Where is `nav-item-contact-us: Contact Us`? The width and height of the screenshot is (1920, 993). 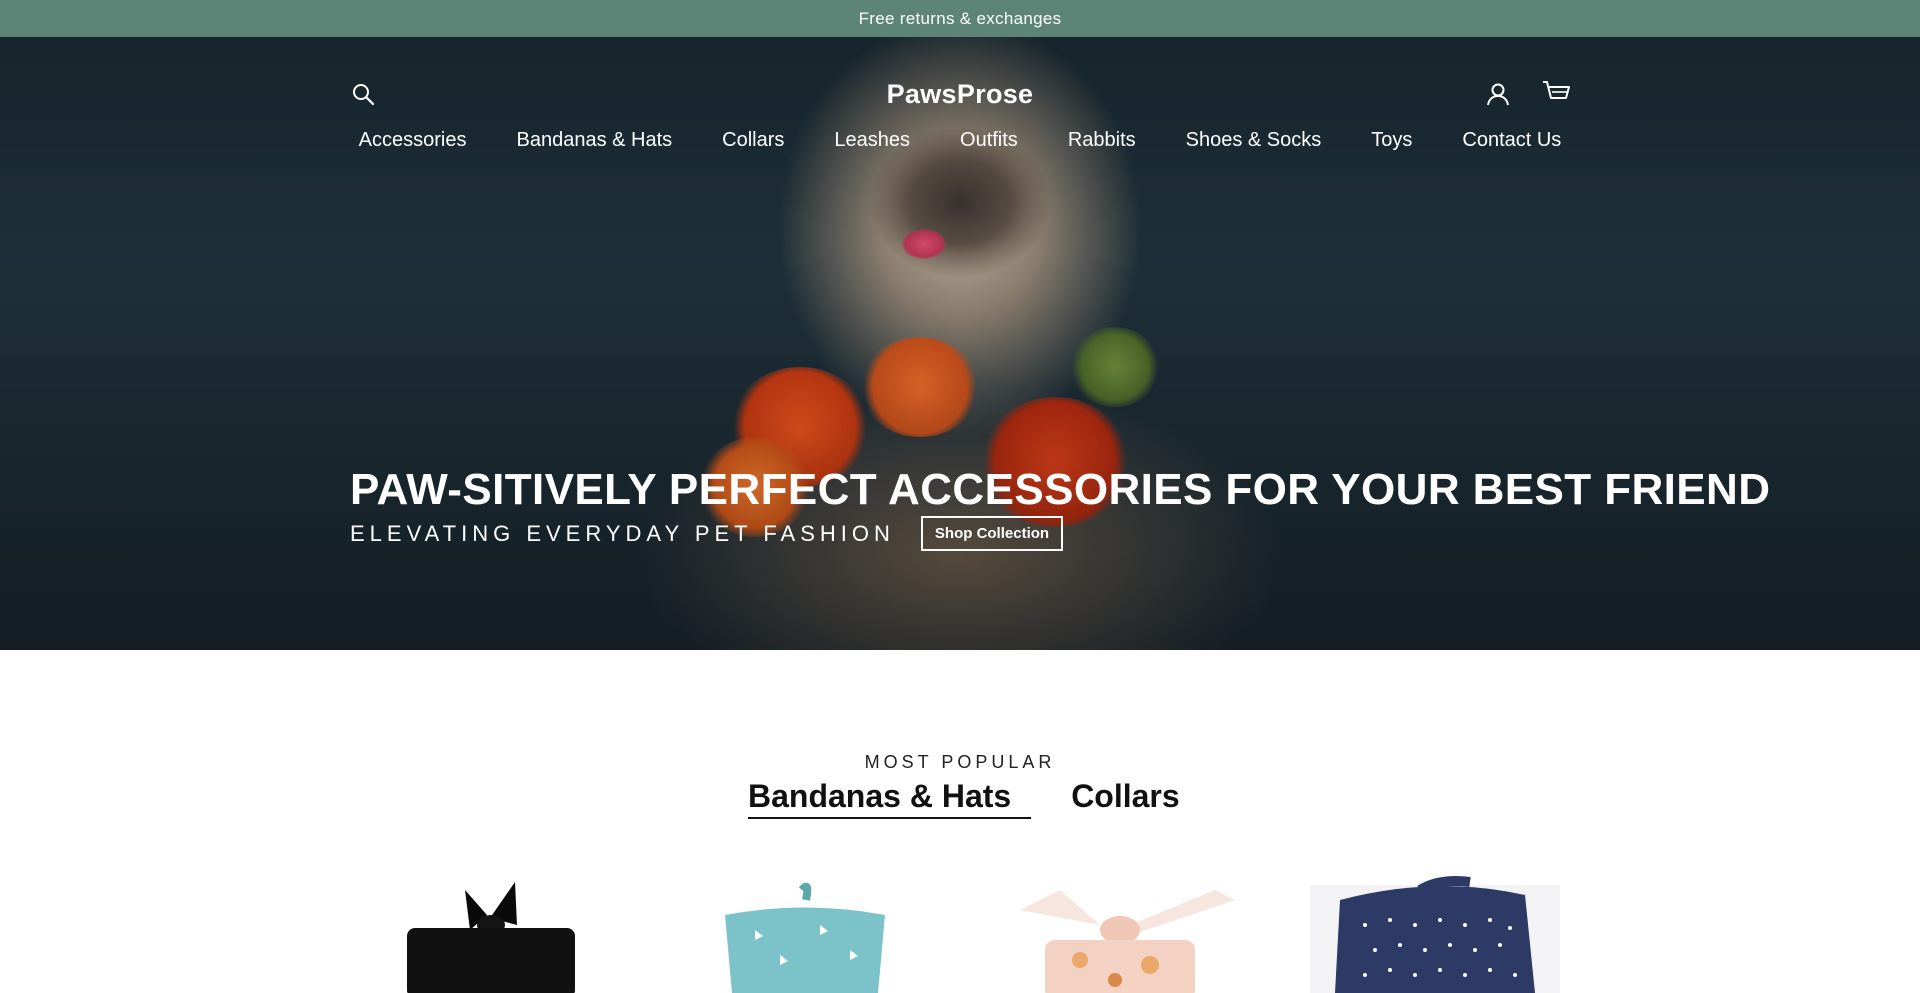
nav-item-contact-us: Contact Us is located at coordinates (1511, 140).